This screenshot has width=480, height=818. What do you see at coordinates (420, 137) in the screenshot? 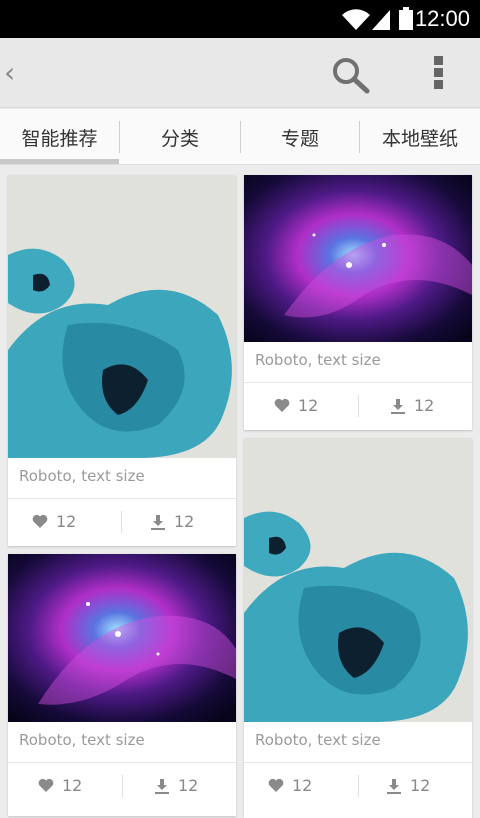
I see `tab-local-wallpapers: 本地壁纸` at bounding box center [420, 137].